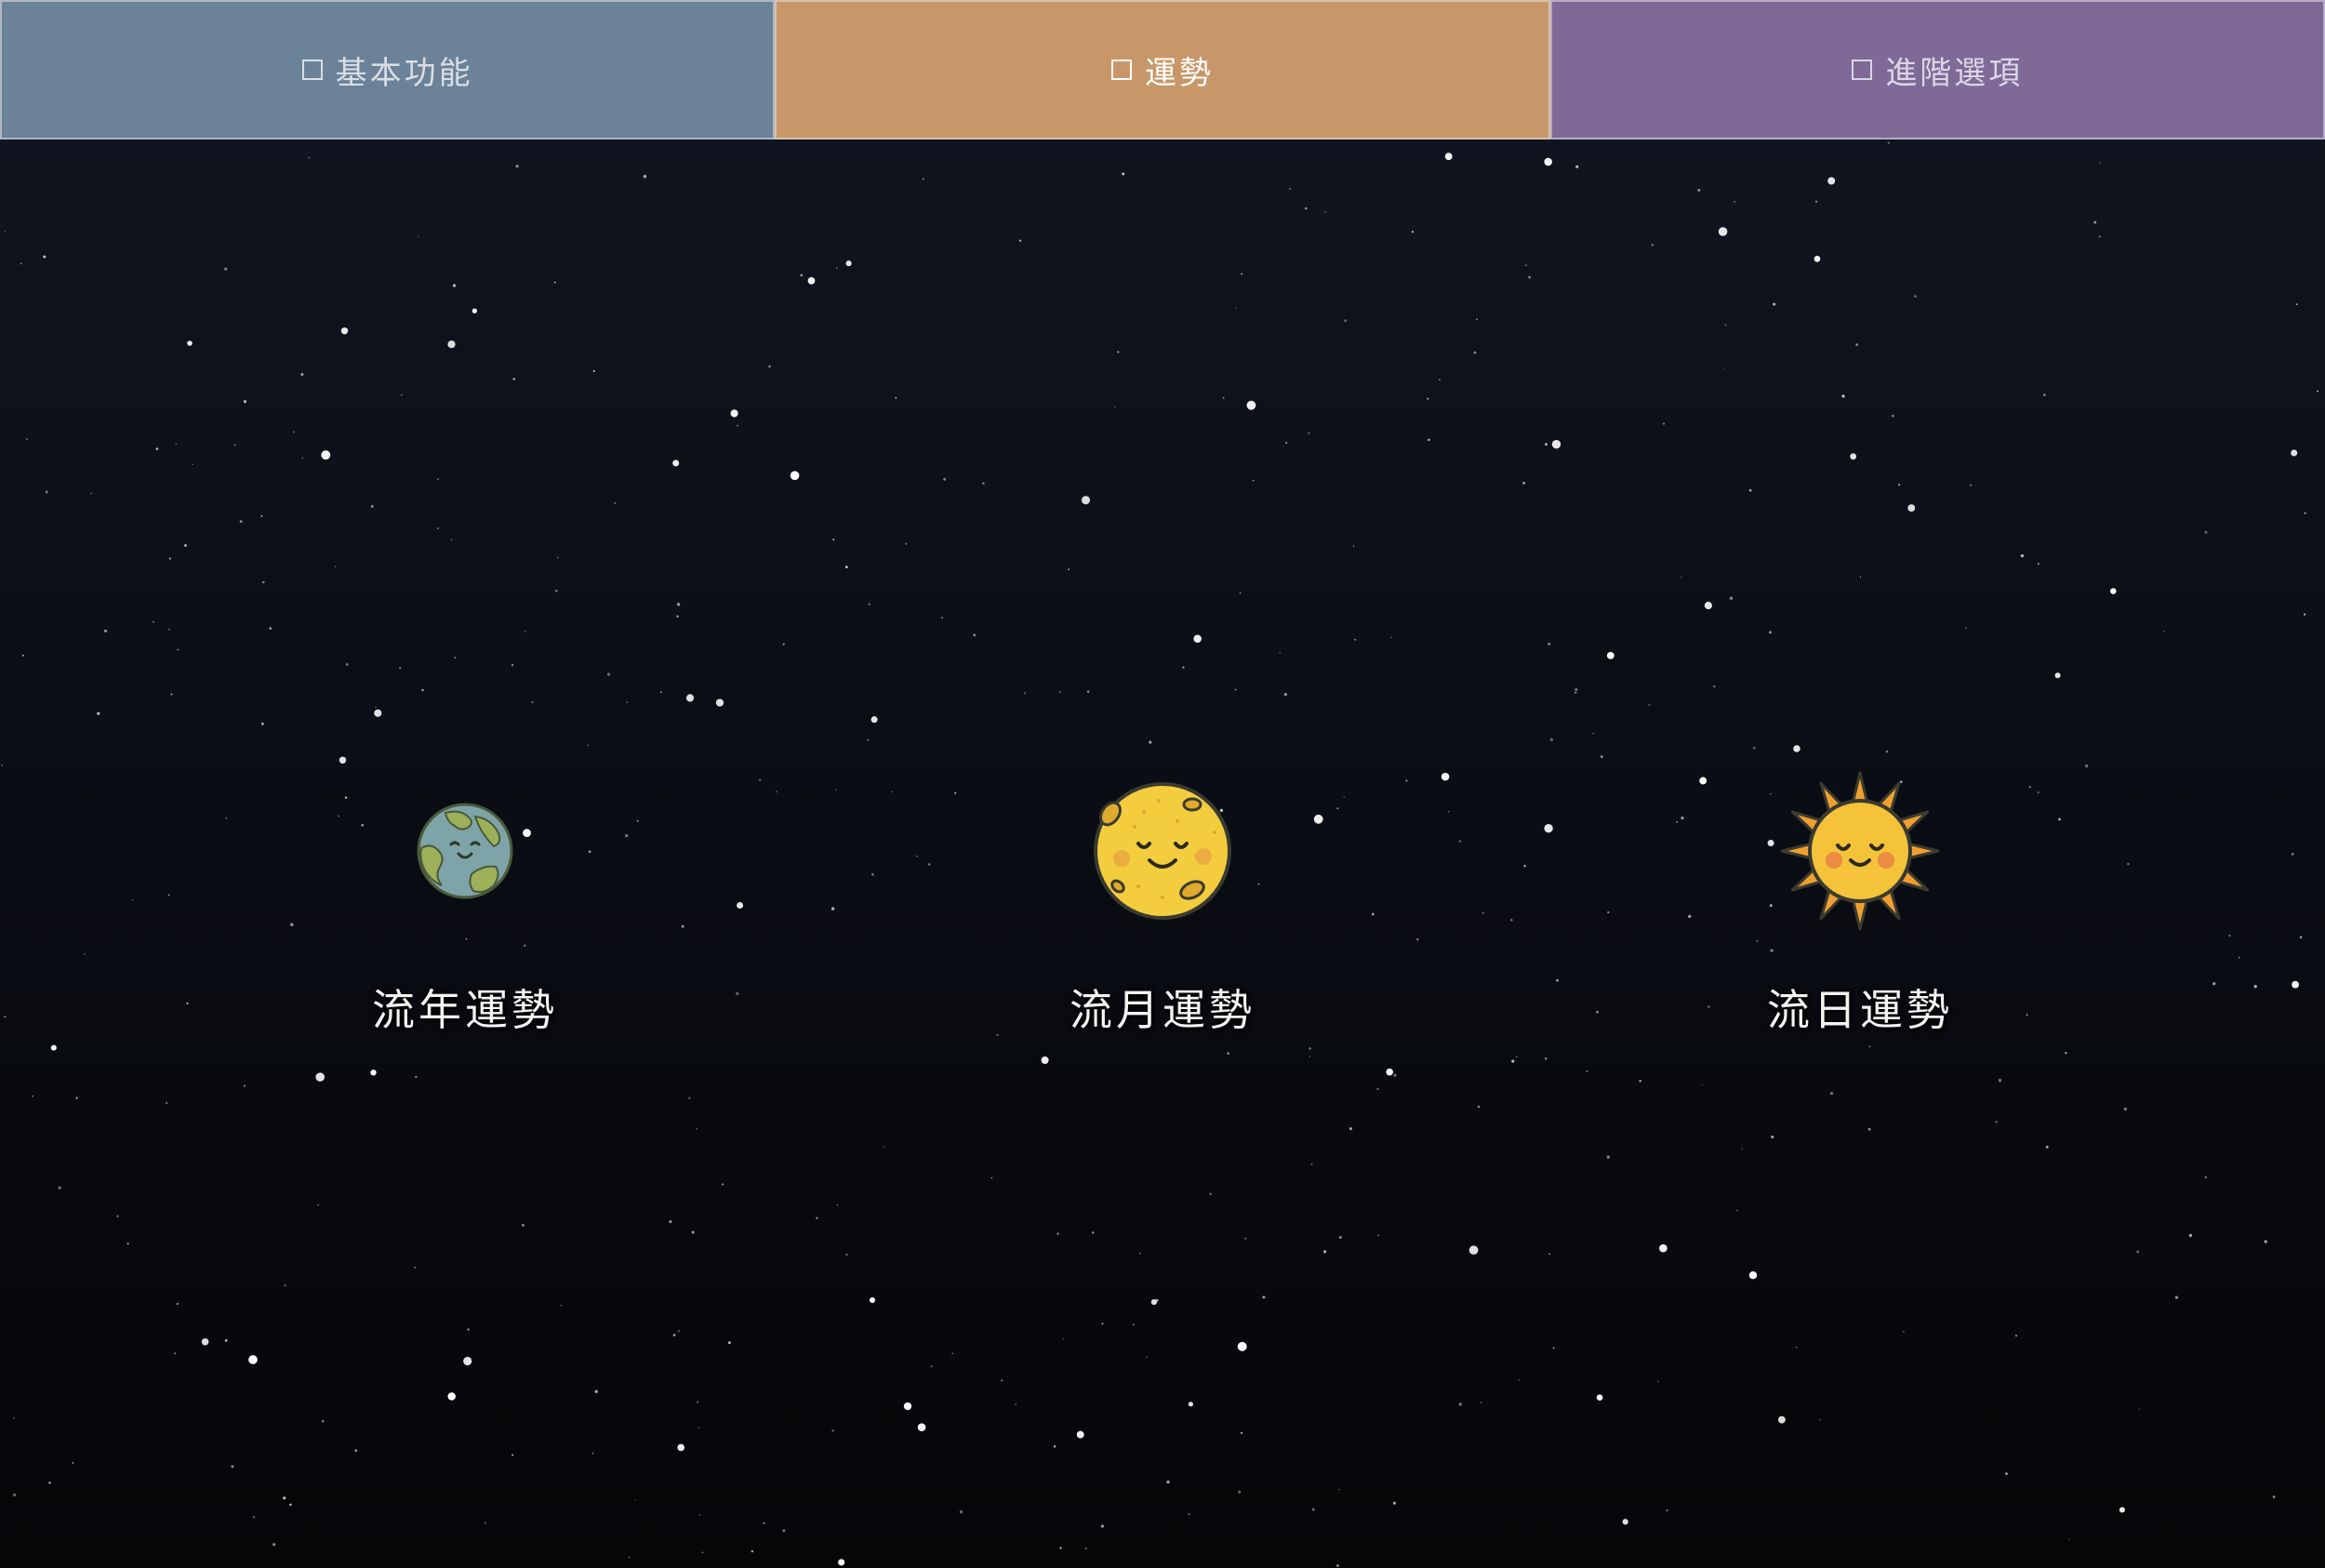 The height and width of the screenshot is (1568, 2325). What do you see at coordinates (465, 851) in the screenshot?
I see `earth-icon` at bounding box center [465, 851].